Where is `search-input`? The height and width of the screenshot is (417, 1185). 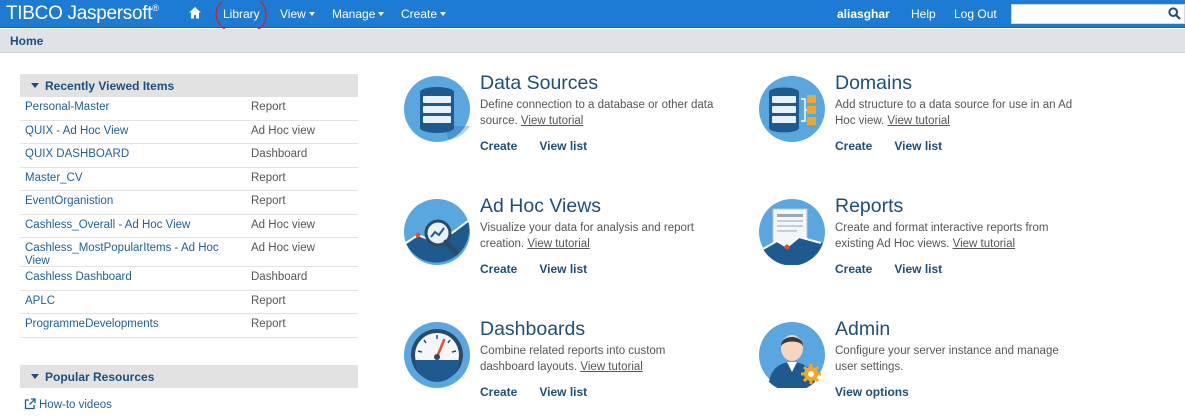 search-input is located at coordinates (1098, 14).